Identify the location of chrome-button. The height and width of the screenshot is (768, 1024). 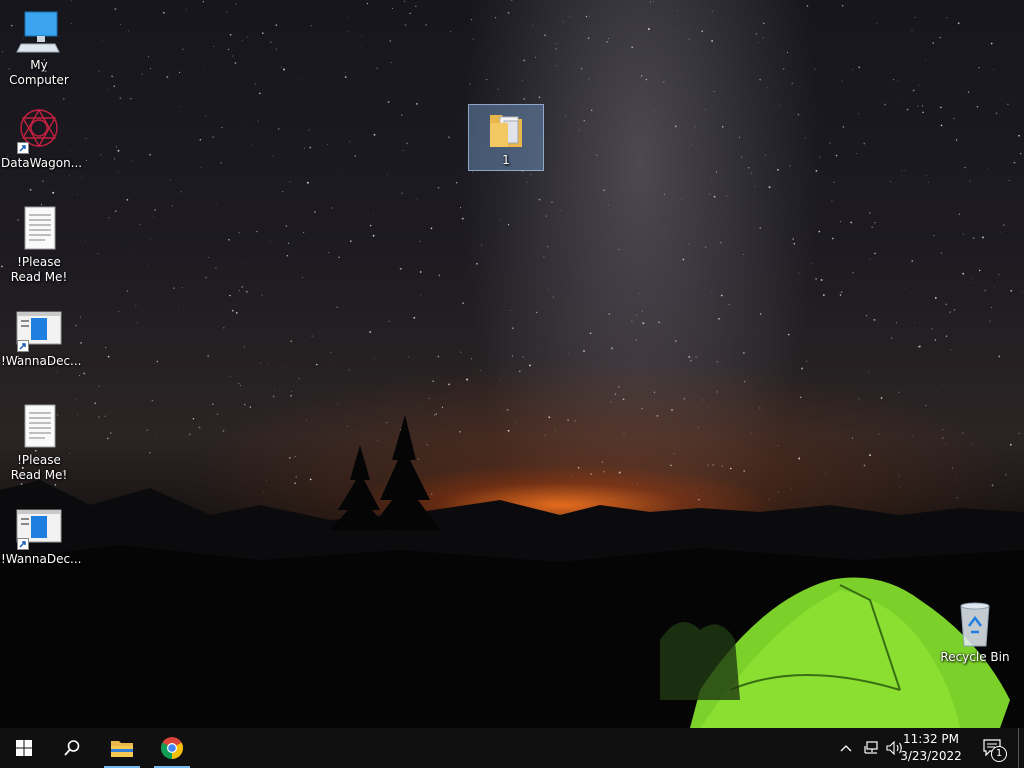
(172, 748).